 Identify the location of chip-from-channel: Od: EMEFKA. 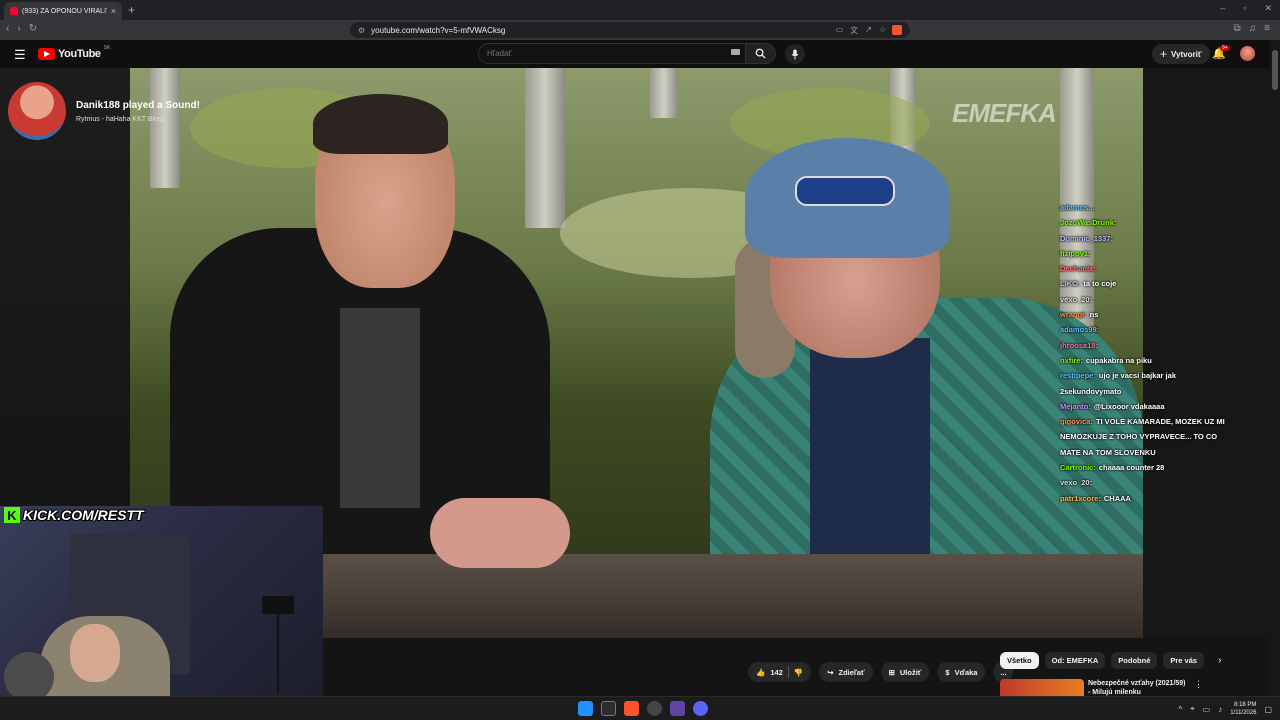
(1075, 660).